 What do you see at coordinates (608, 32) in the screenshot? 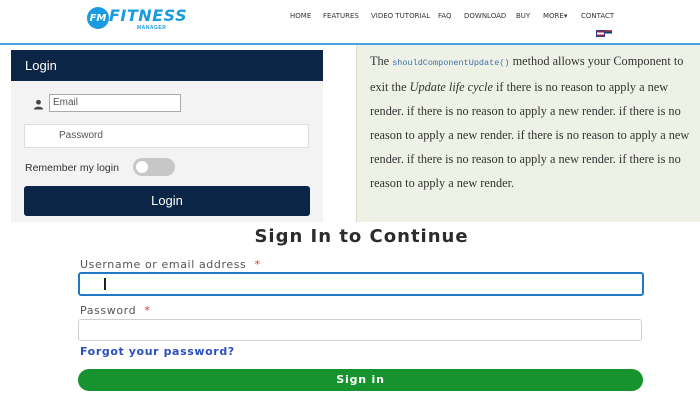
I see `serbian-flag-icon` at bounding box center [608, 32].